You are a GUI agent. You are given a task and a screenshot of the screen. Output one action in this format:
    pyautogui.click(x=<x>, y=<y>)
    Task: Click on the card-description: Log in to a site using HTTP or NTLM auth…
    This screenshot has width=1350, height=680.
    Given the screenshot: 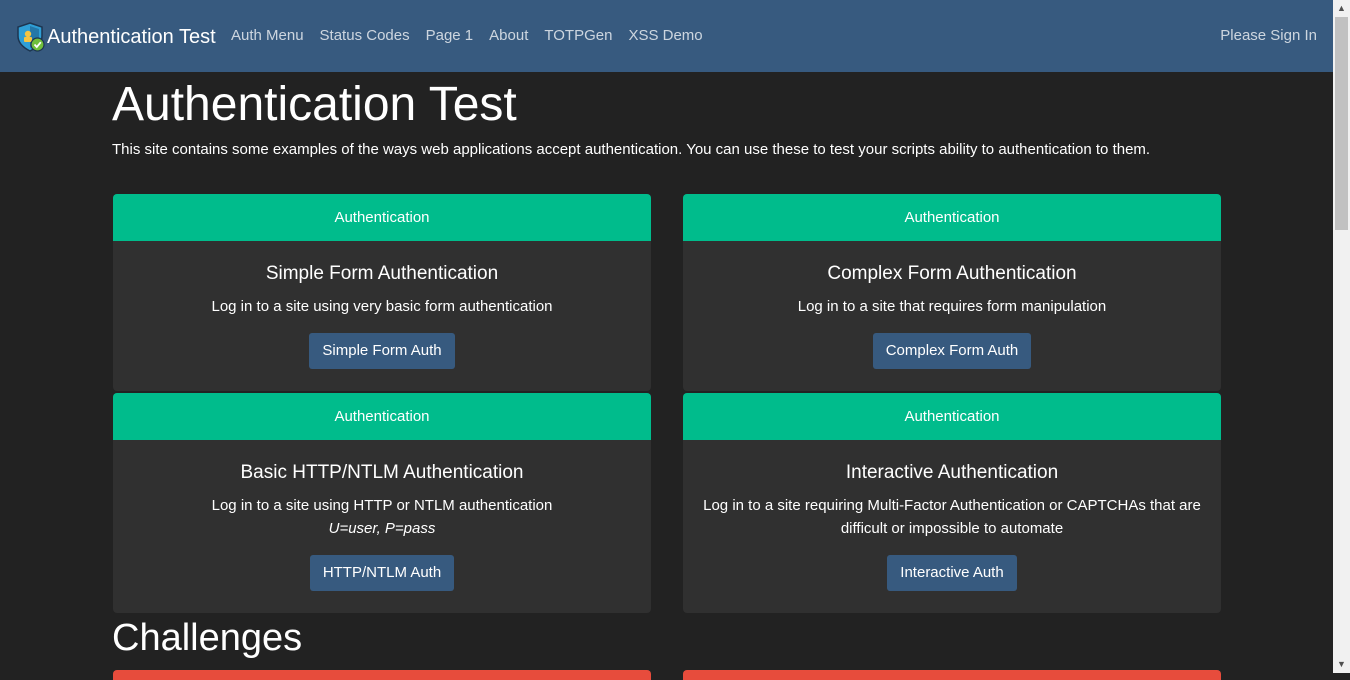 What is the action you would take?
    pyautogui.click(x=382, y=505)
    